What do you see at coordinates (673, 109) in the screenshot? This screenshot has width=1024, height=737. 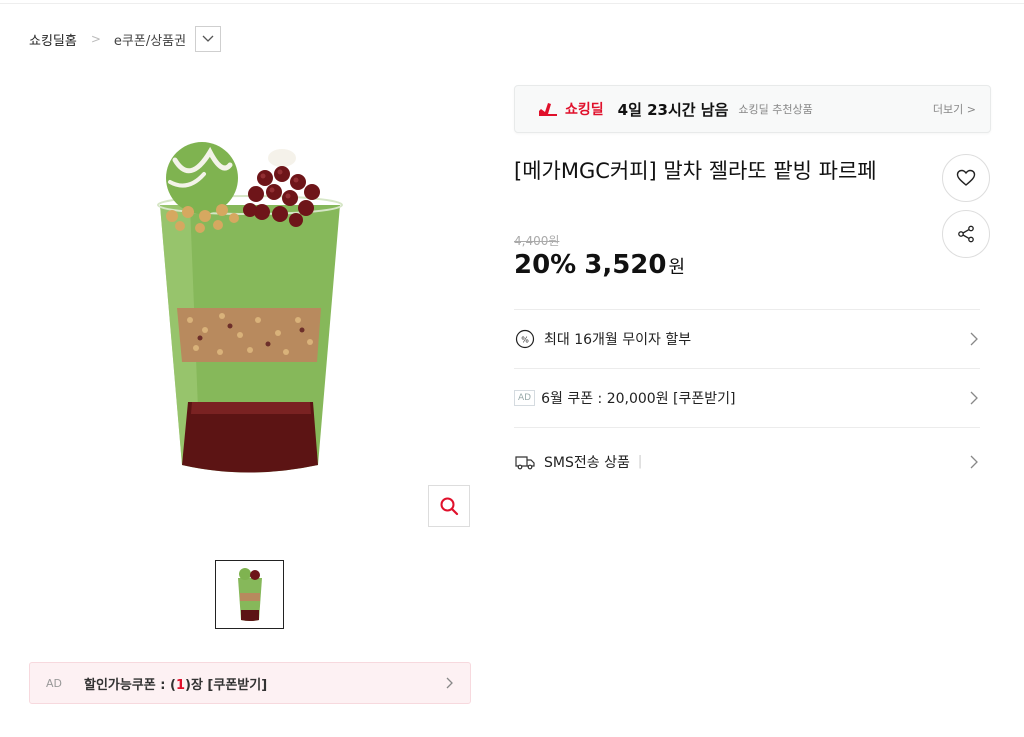 I see `deal-time-left: 4일 23시간 남음` at bounding box center [673, 109].